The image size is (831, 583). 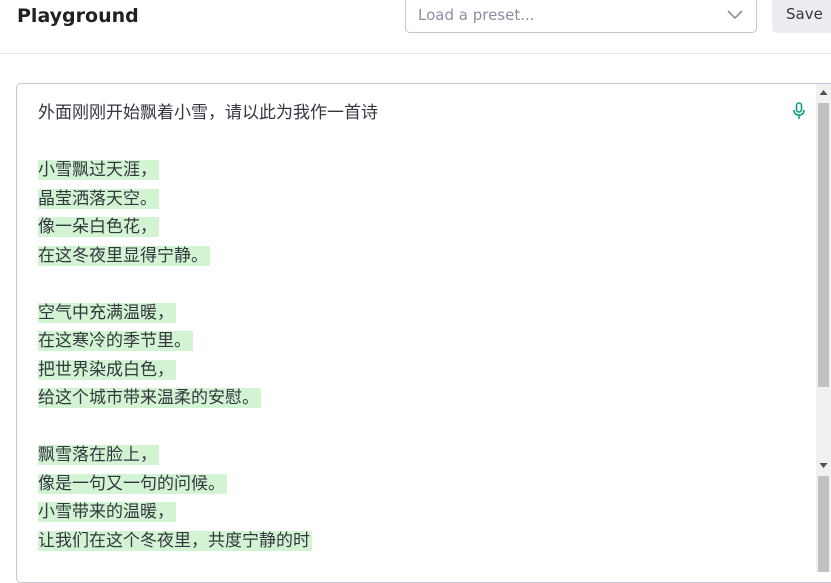 I want to click on completion-line: 让我们在这个冬夜里，共度宁静的时, so click(x=408, y=541).